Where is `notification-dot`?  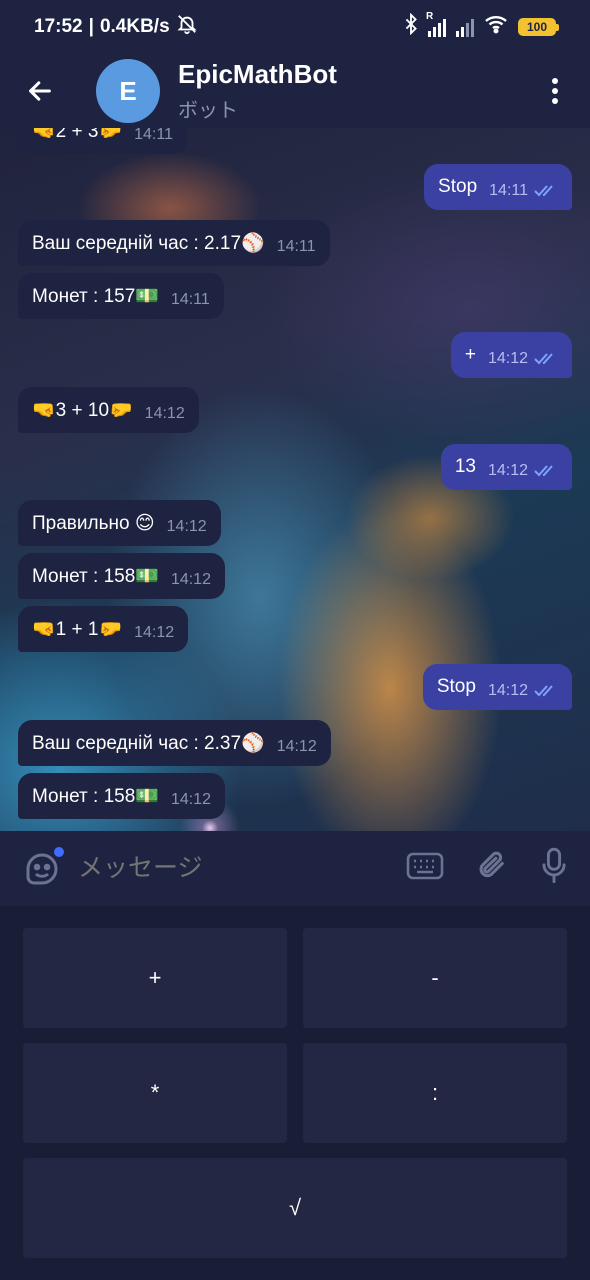
notification-dot is located at coordinates (59, 851).